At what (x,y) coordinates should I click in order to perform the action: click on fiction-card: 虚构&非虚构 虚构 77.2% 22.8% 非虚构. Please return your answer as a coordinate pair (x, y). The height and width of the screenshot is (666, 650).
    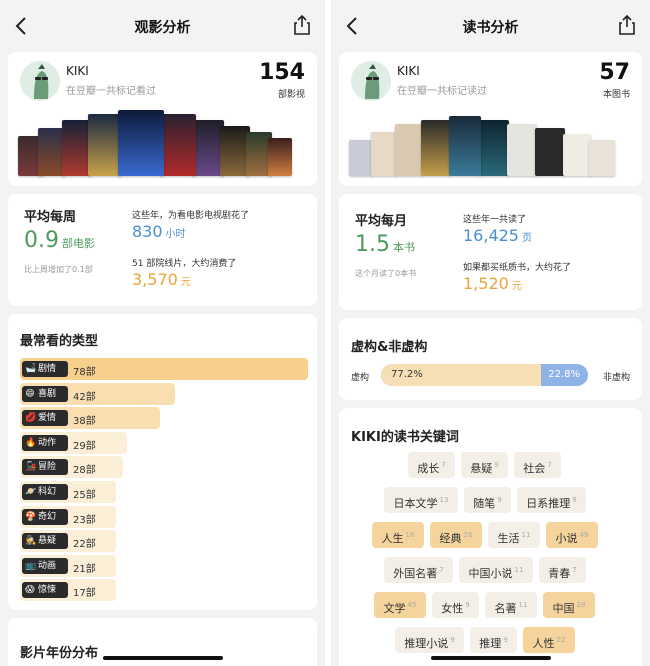
    Looking at the image, I should click on (490, 359).